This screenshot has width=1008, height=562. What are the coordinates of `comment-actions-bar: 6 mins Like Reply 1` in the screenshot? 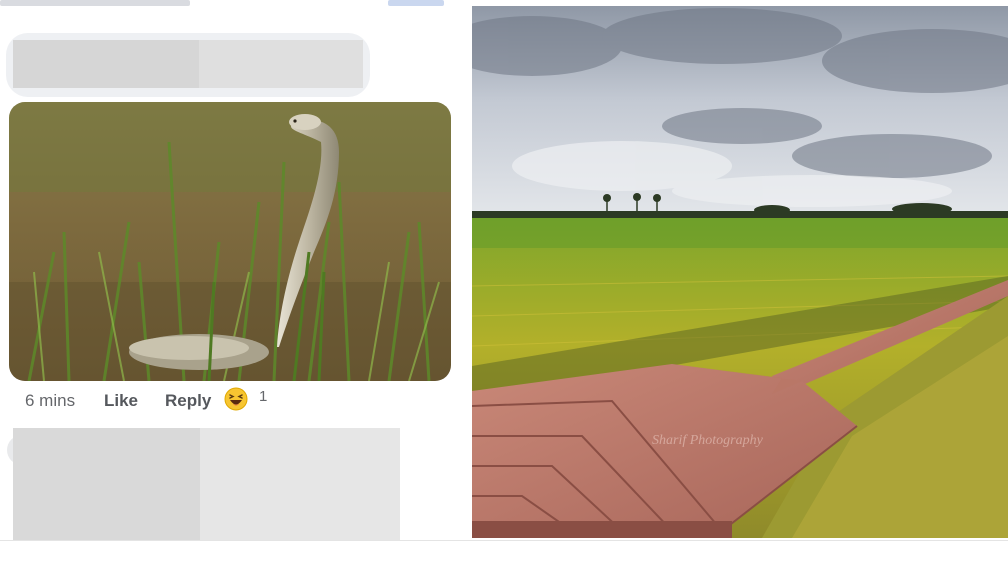 It's located at (236, 401).